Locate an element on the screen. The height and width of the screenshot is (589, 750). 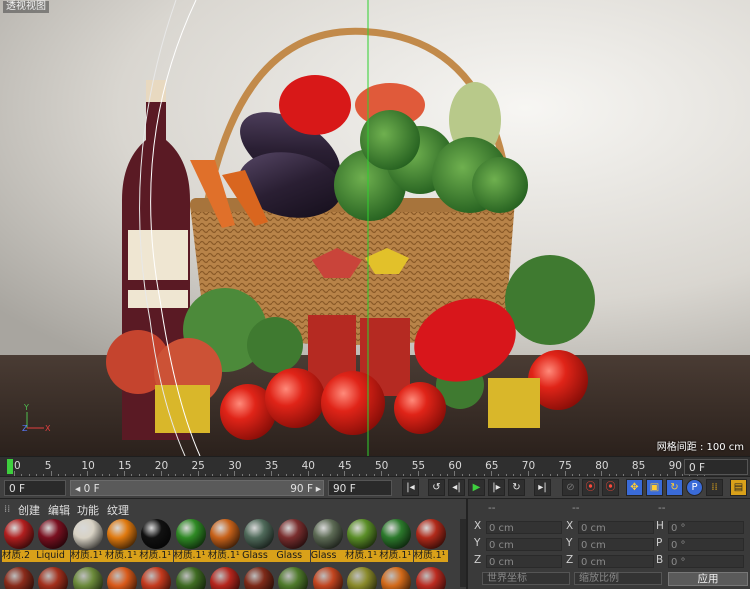
key-lock-icon: ⊘ is located at coordinates (570, 487).